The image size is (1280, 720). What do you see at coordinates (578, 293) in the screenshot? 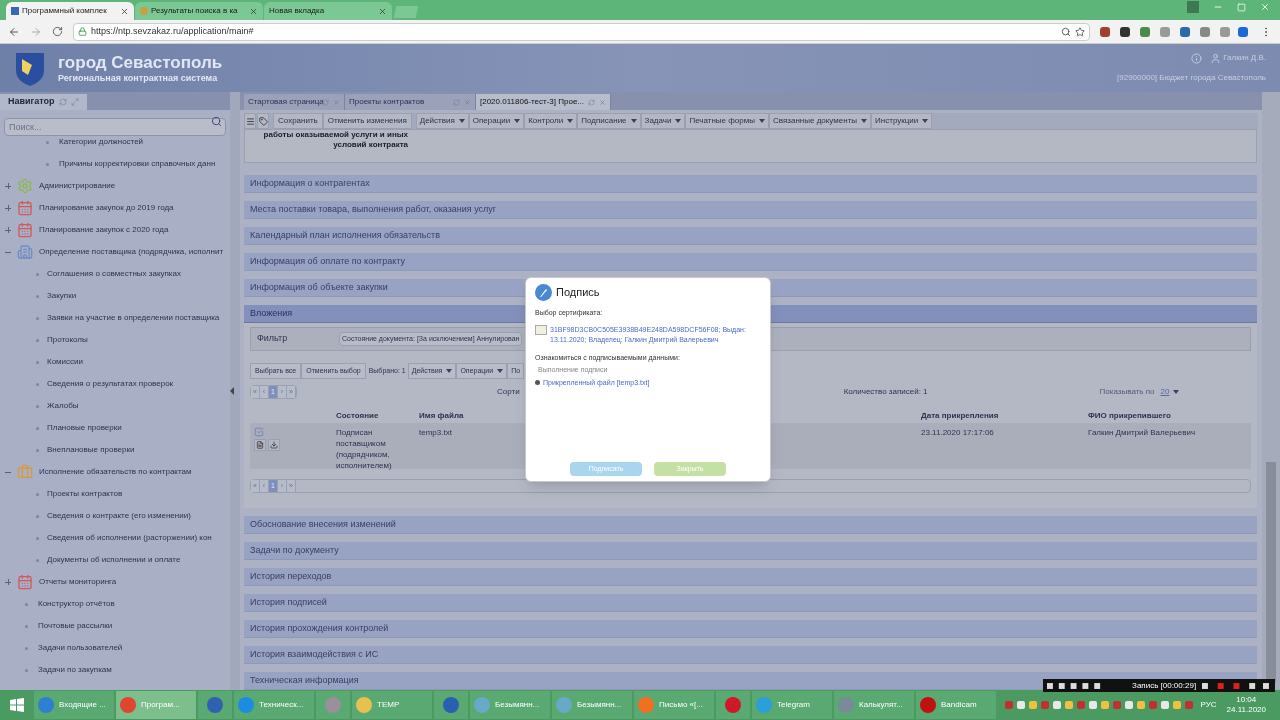
I see `dialog-title: Подпись` at bounding box center [578, 293].